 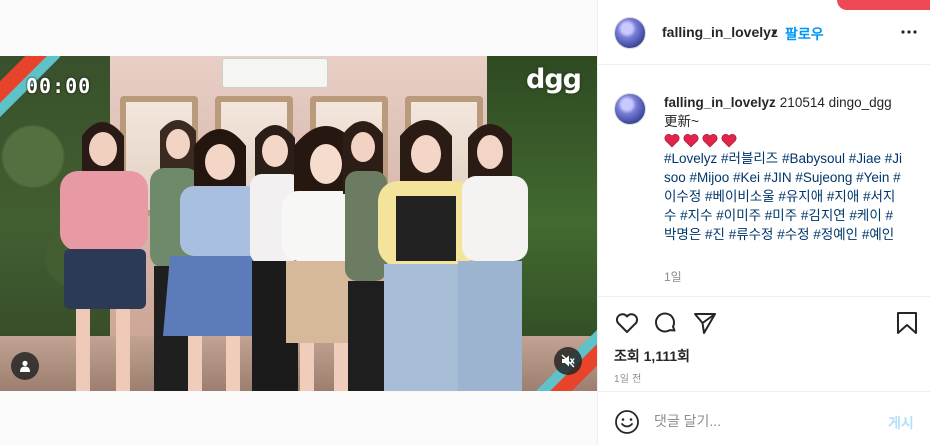 What do you see at coordinates (883, 5) in the screenshot?
I see `notification-banner` at bounding box center [883, 5].